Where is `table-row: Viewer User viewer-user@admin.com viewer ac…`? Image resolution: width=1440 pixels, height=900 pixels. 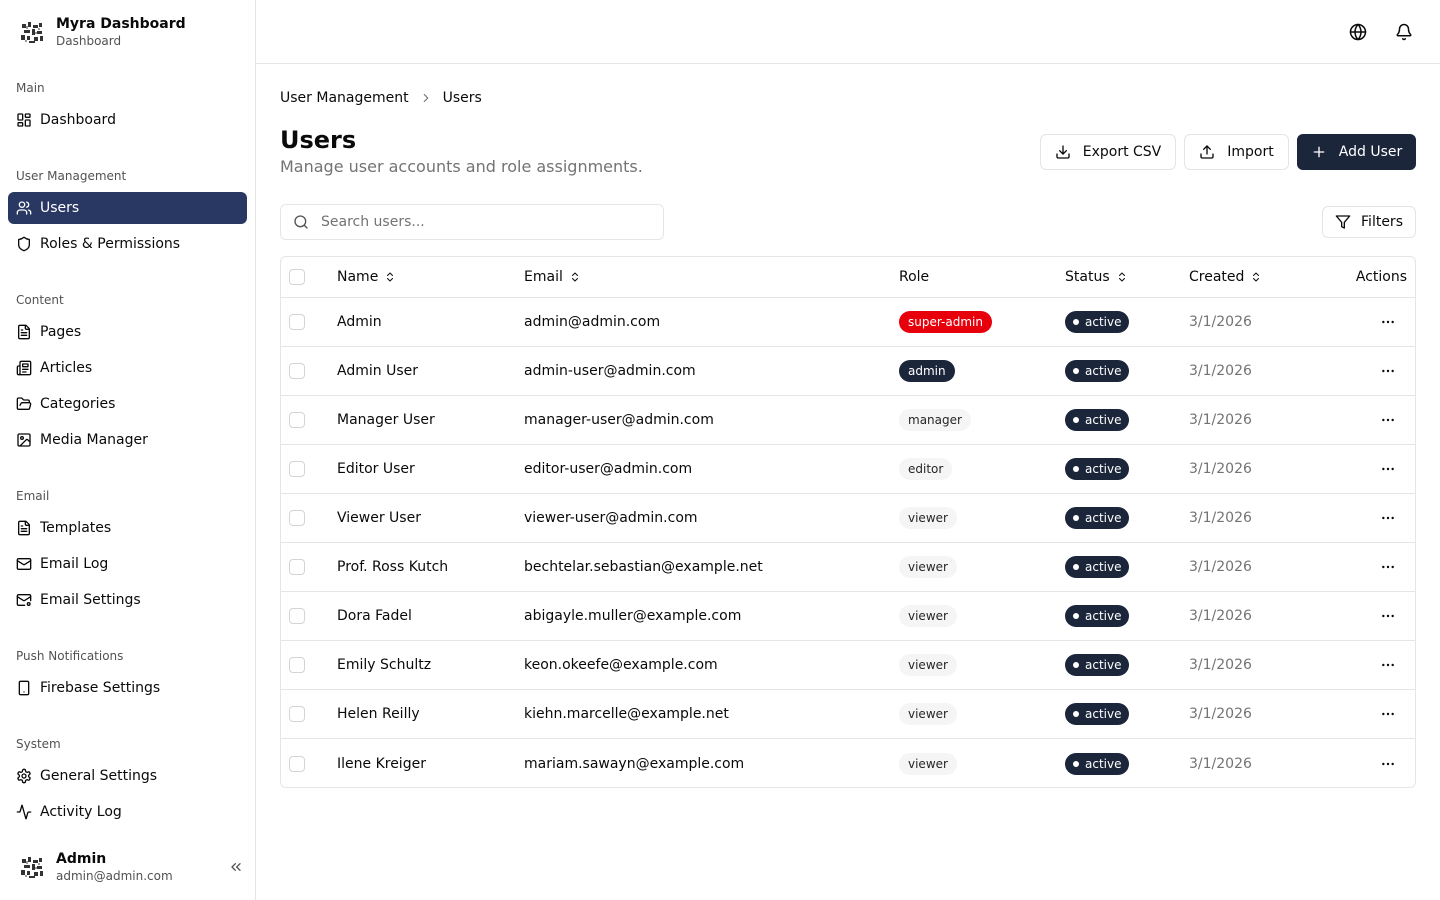 table-row: Viewer User viewer-user@admin.com viewer ac… is located at coordinates (848, 518).